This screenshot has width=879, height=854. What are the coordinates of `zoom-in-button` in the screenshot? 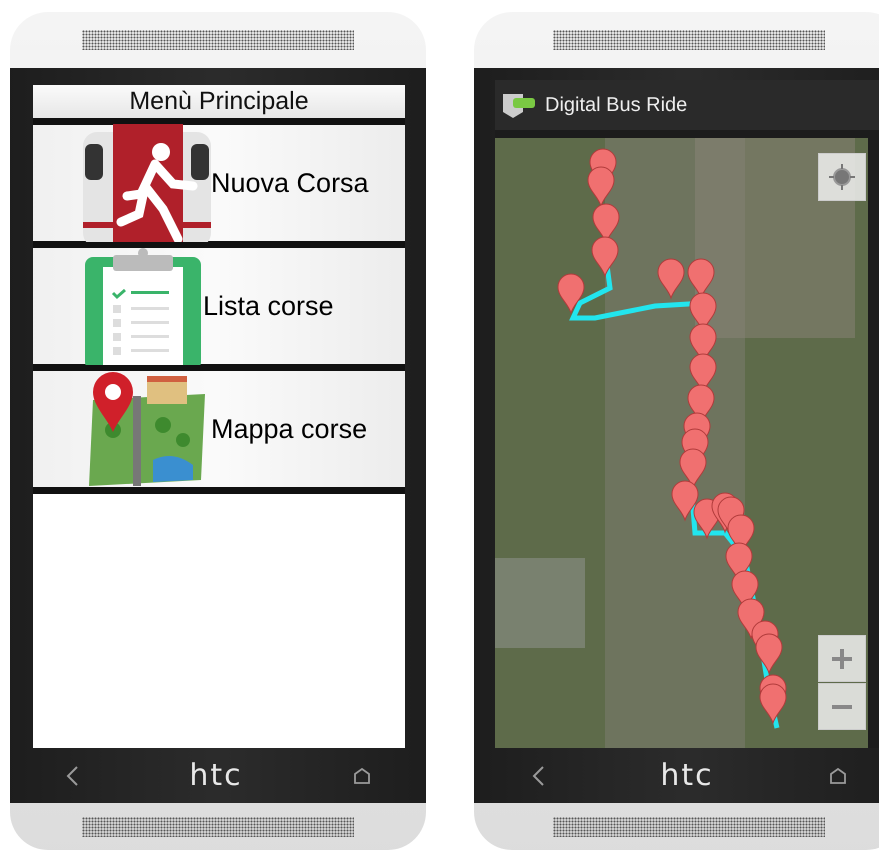 It's located at (842, 658).